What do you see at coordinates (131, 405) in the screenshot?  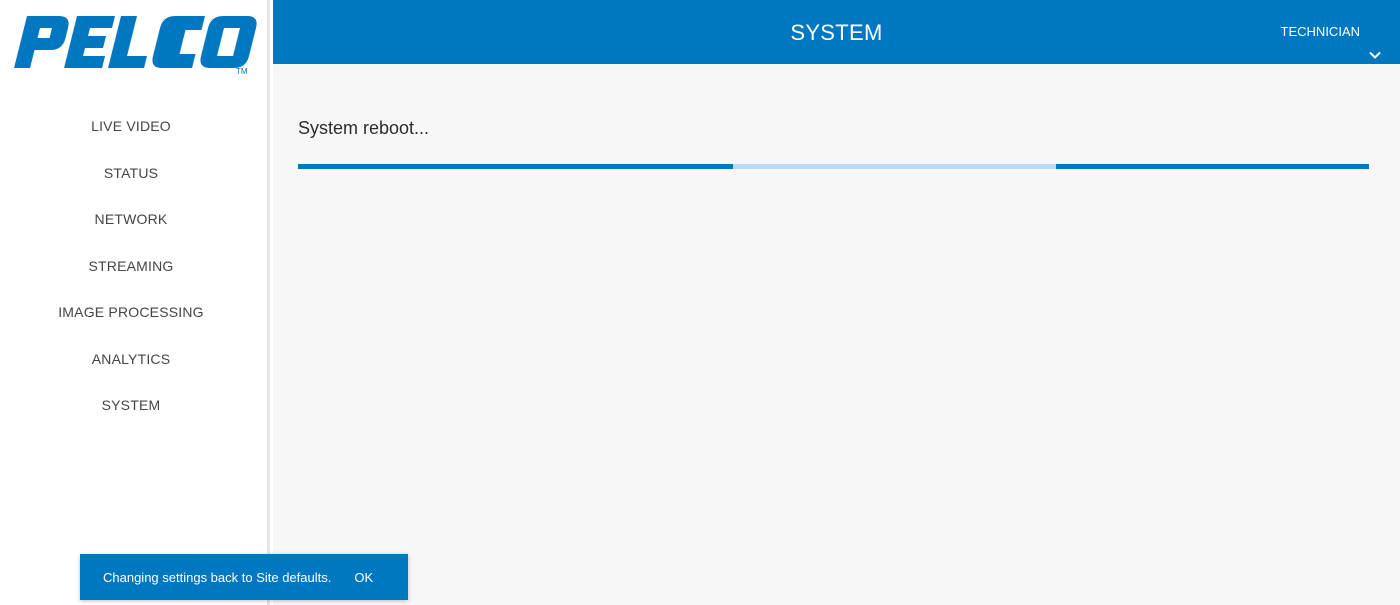 I see `sidebar-item-system: SYSTEM` at bounding box center [131, 405].